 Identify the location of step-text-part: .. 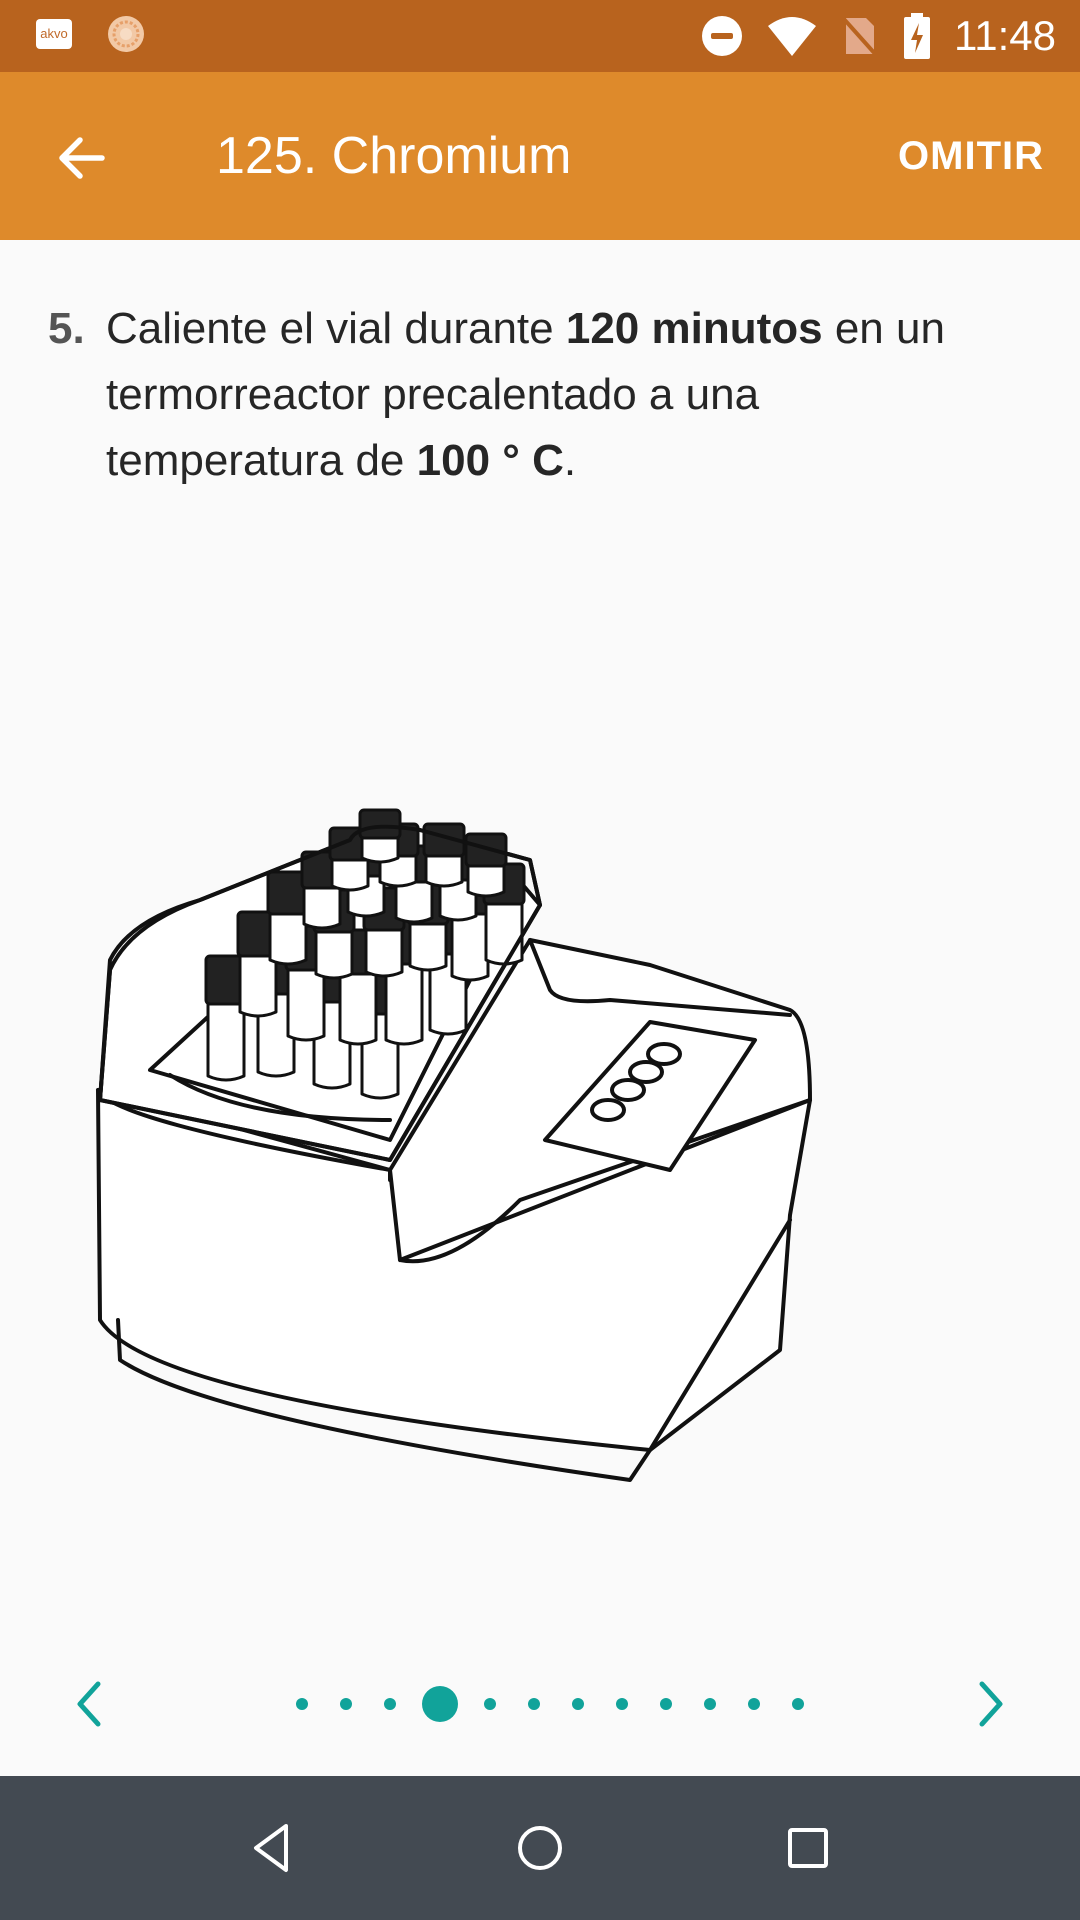
(570, 460).